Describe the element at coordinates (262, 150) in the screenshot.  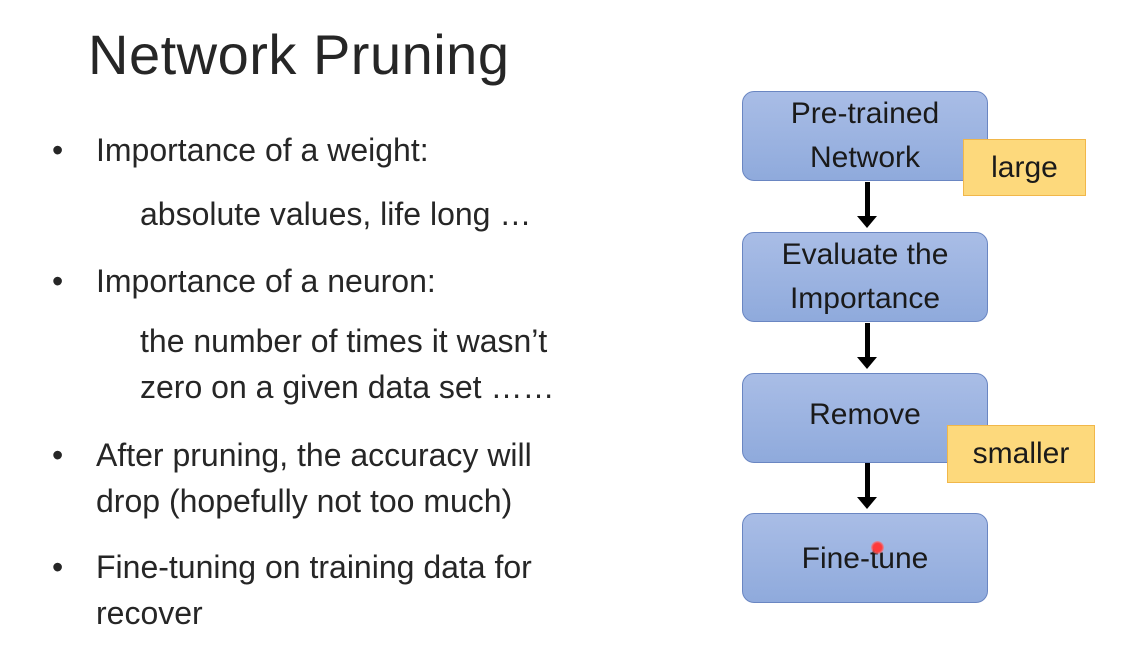
I see `bullet-text: Importance of a weight:` at that location.